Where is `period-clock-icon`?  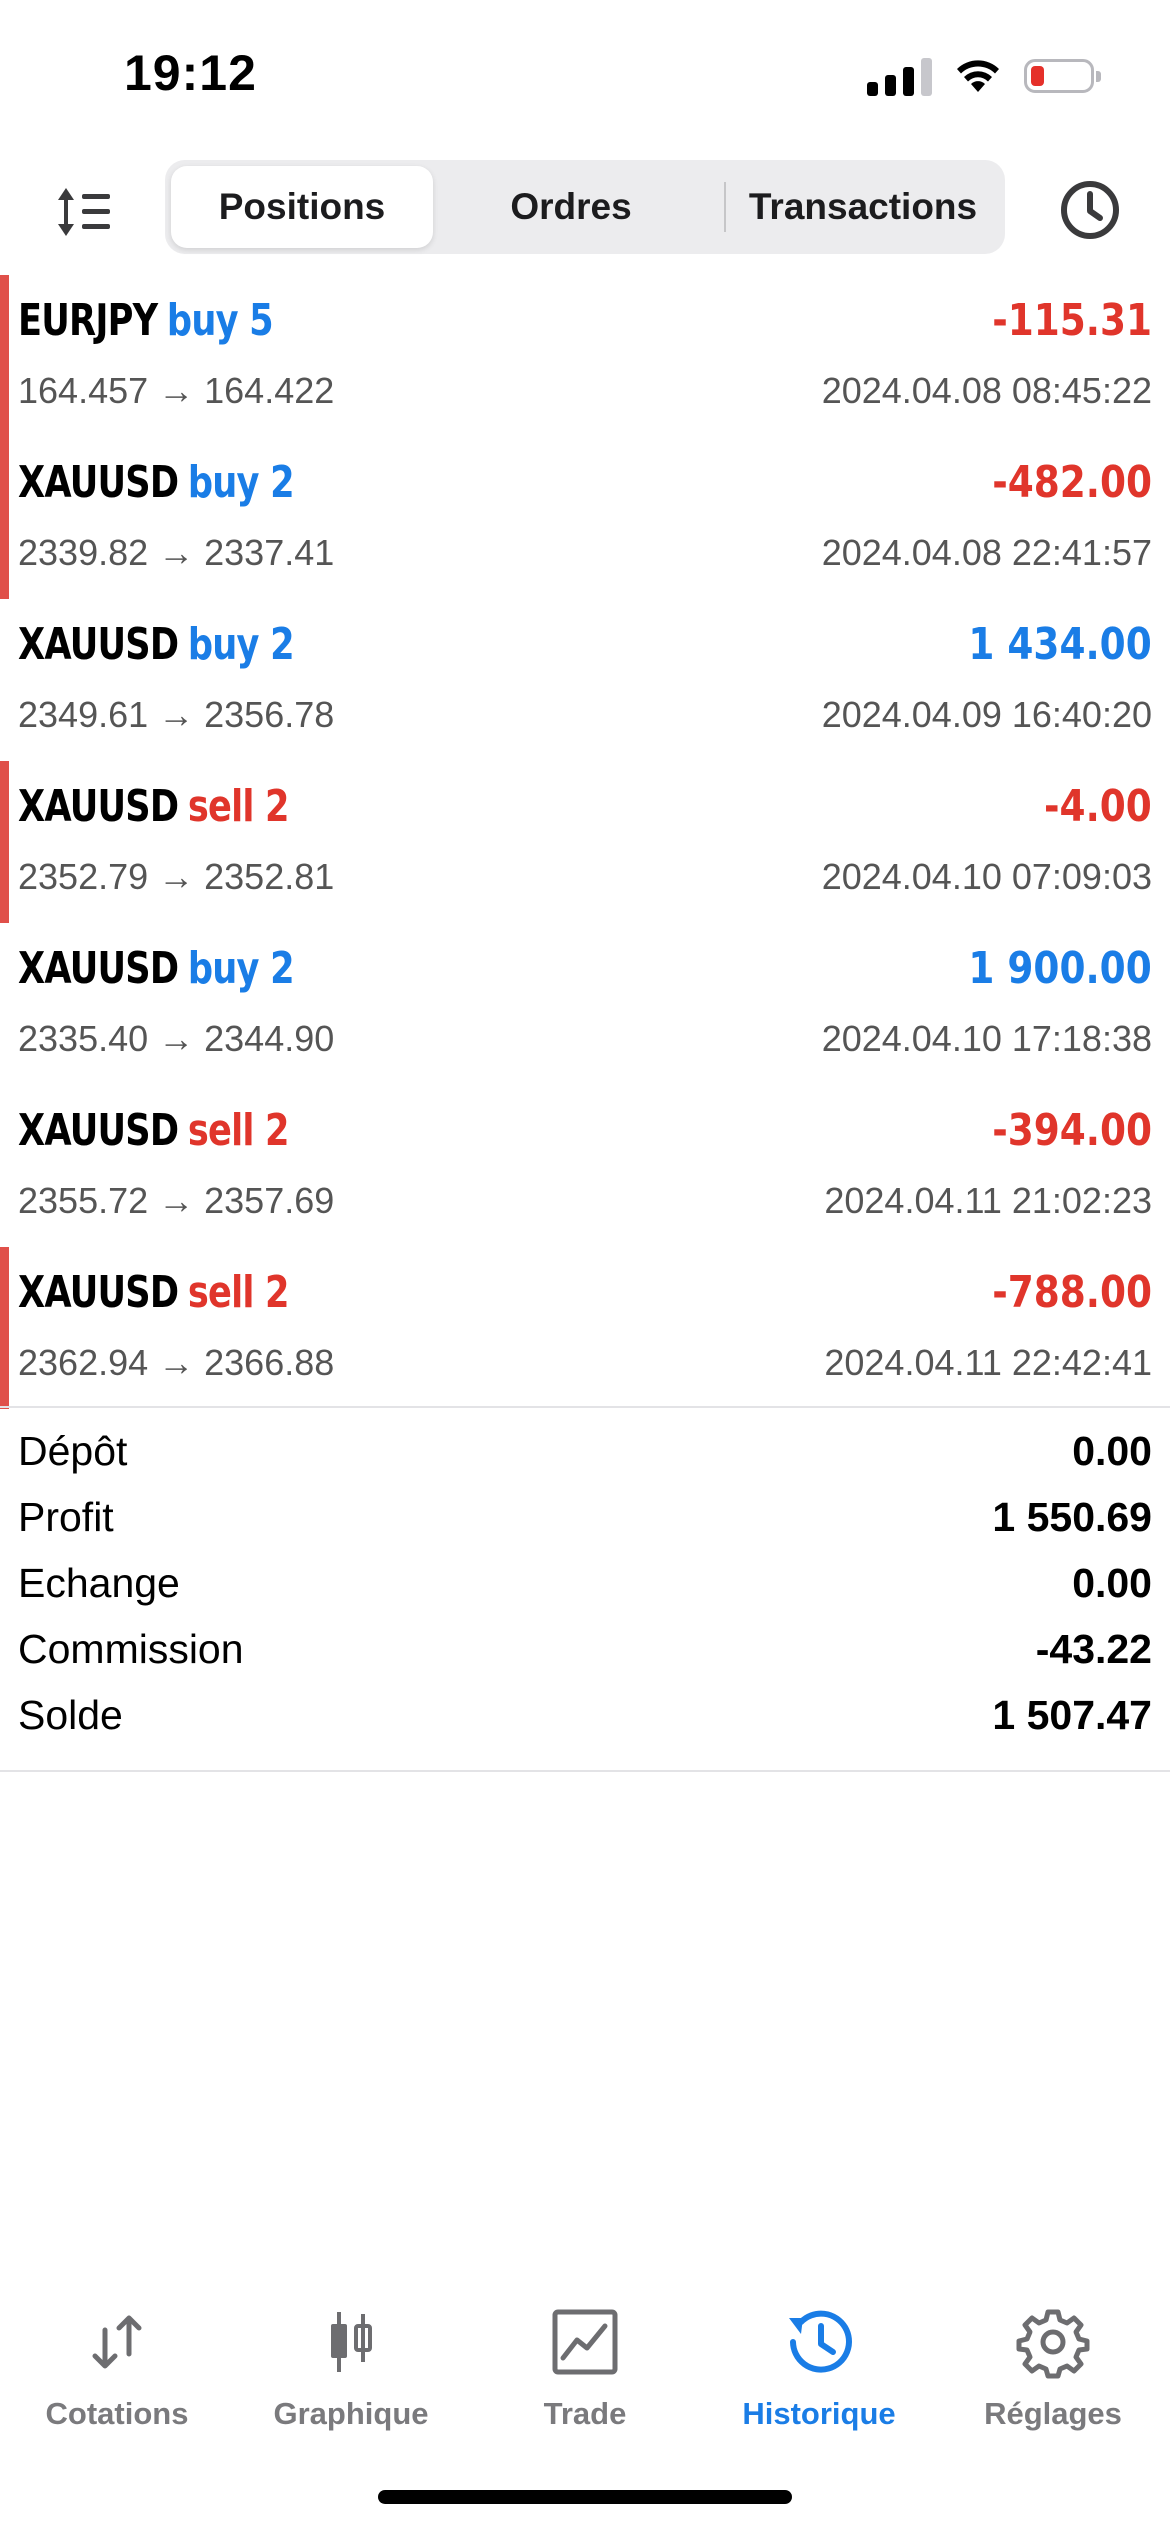 period-clock-icon is located at coordinates (1090, 210).